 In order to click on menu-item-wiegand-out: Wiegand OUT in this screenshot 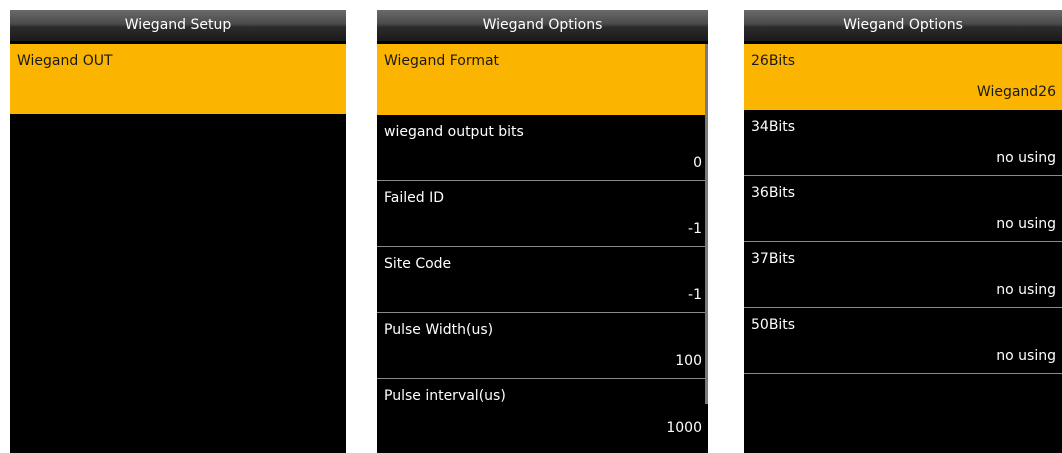, I will do `click(178, 79)`.